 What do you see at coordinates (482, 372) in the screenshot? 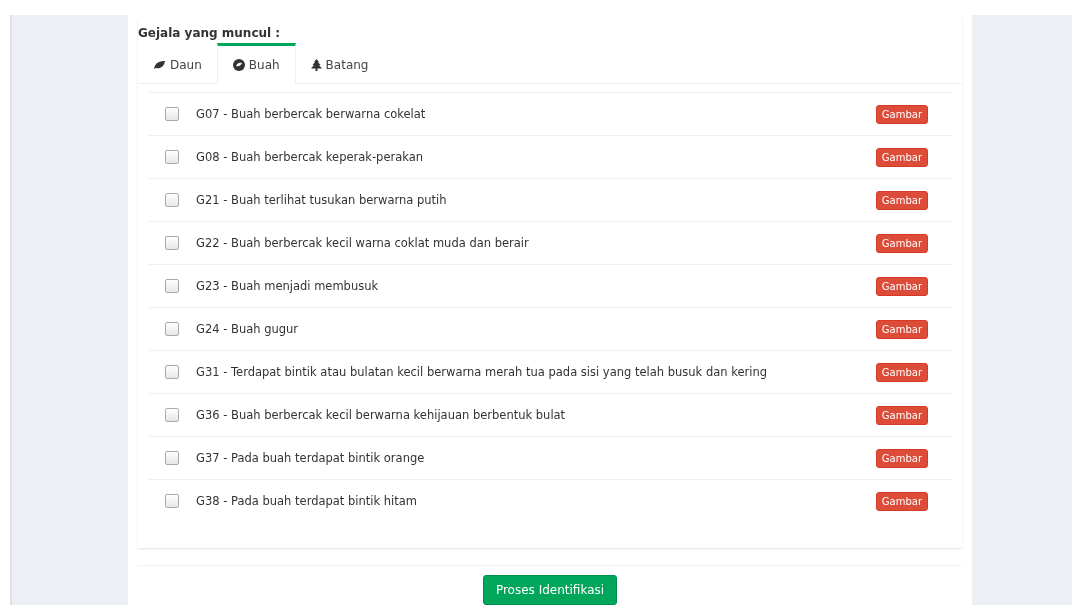
I see `symptom-label: G31 - Terdapat bintik atau bulatan kecil berwarna merah tua pada sisi yang telah busuk dan kering` at bounding box center [482, 372].